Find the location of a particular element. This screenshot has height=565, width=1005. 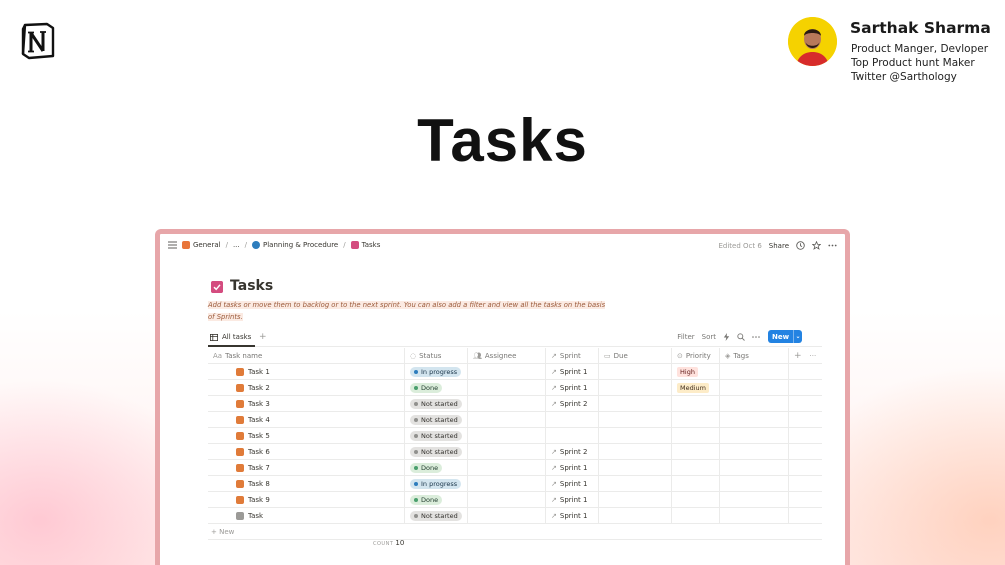

cell-task-name: Task 5 is located at coordinates (306, 436).